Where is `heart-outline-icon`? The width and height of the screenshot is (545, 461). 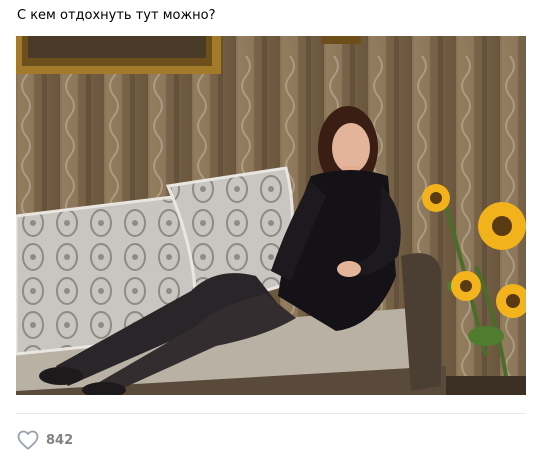
heart-outline-icon is located at coordinates (28, 440).